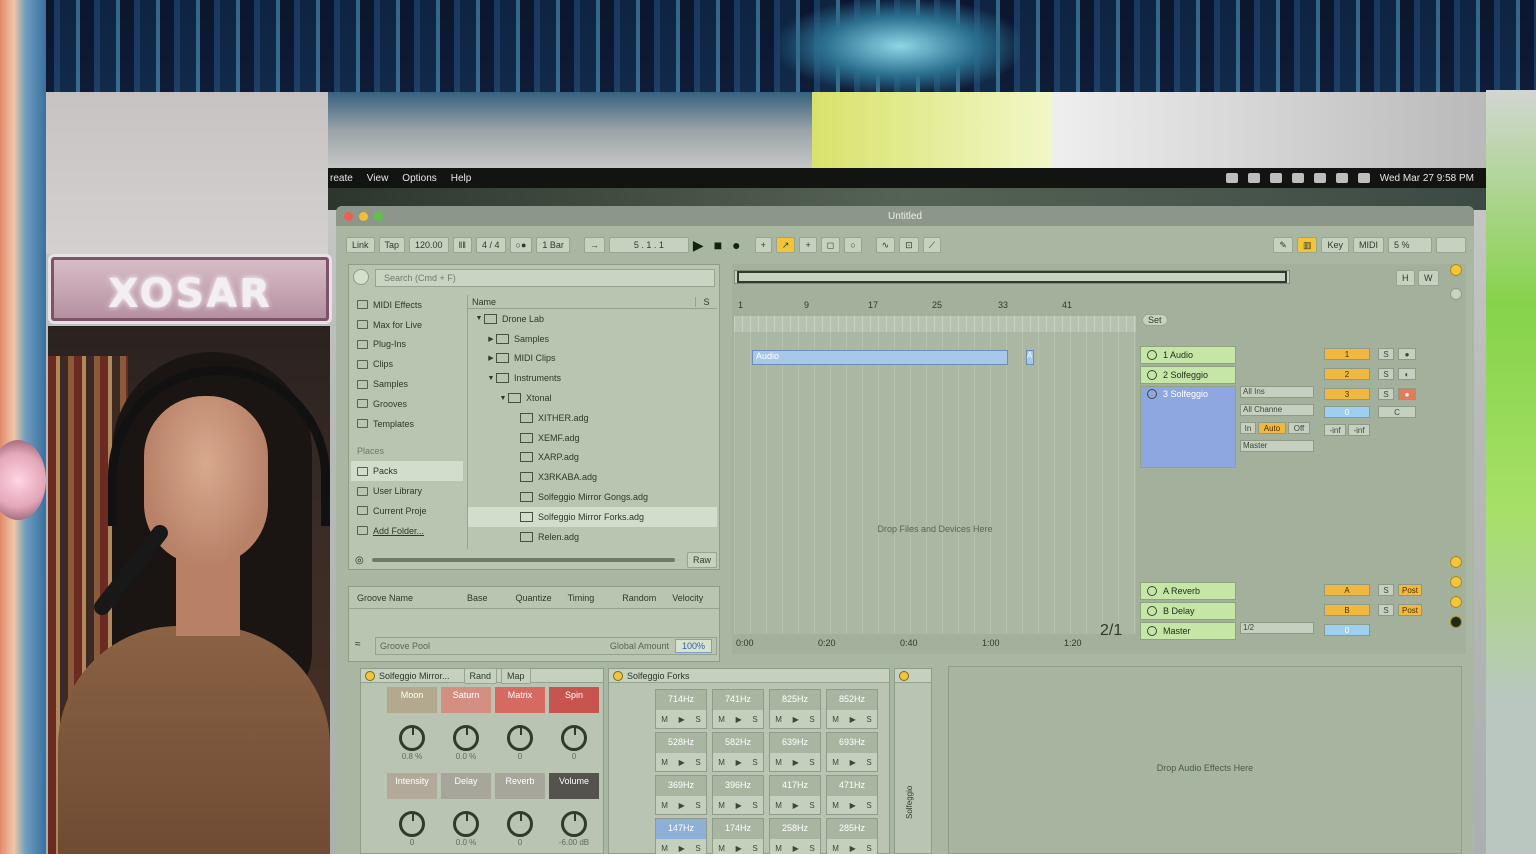 This screenshot has height=854, width=1536. I want to click on rand-button: Rand, so click(480, 675).